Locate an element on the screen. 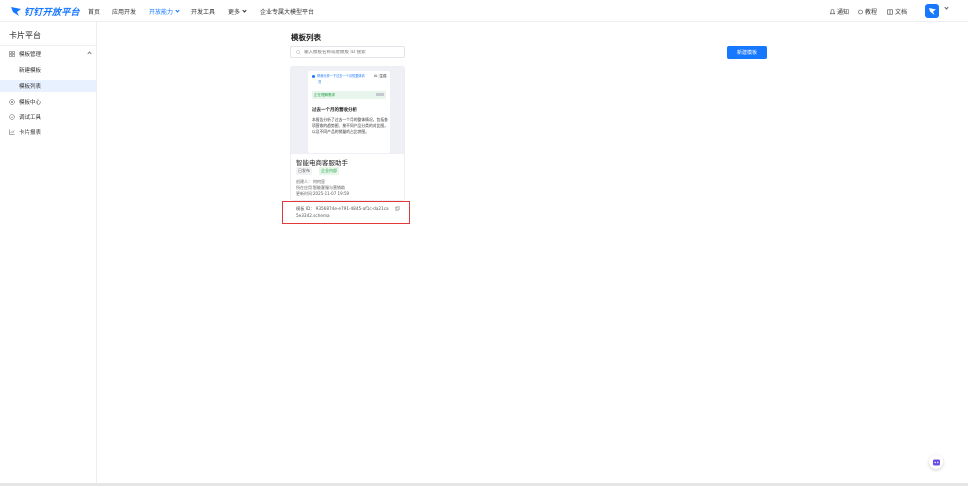  docs-label: 文档 is located at coordinates (901, 12).